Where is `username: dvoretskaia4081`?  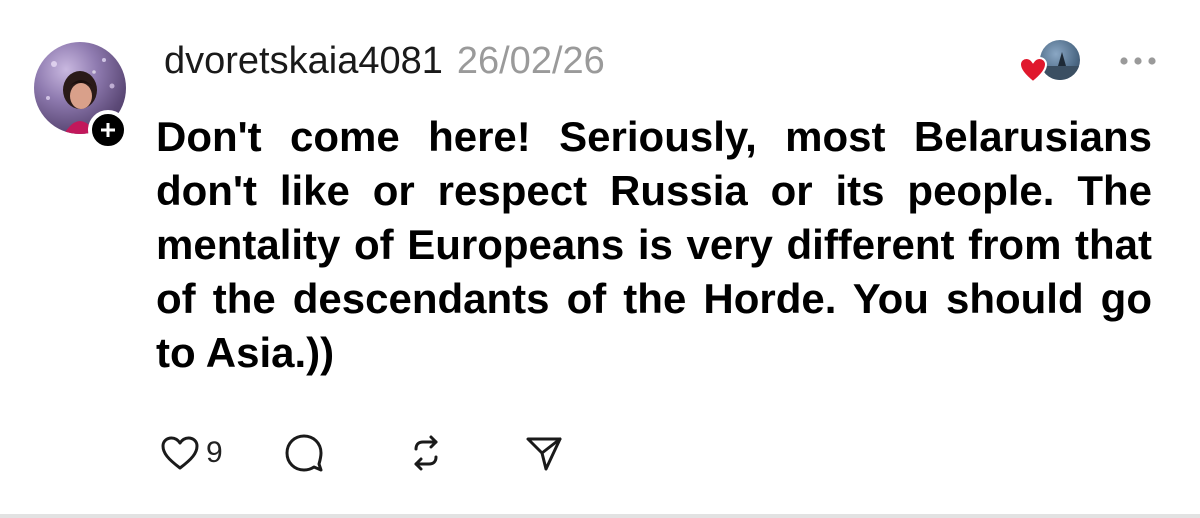
username: dvoretskaia4081 is located at coordinates (303, 61).